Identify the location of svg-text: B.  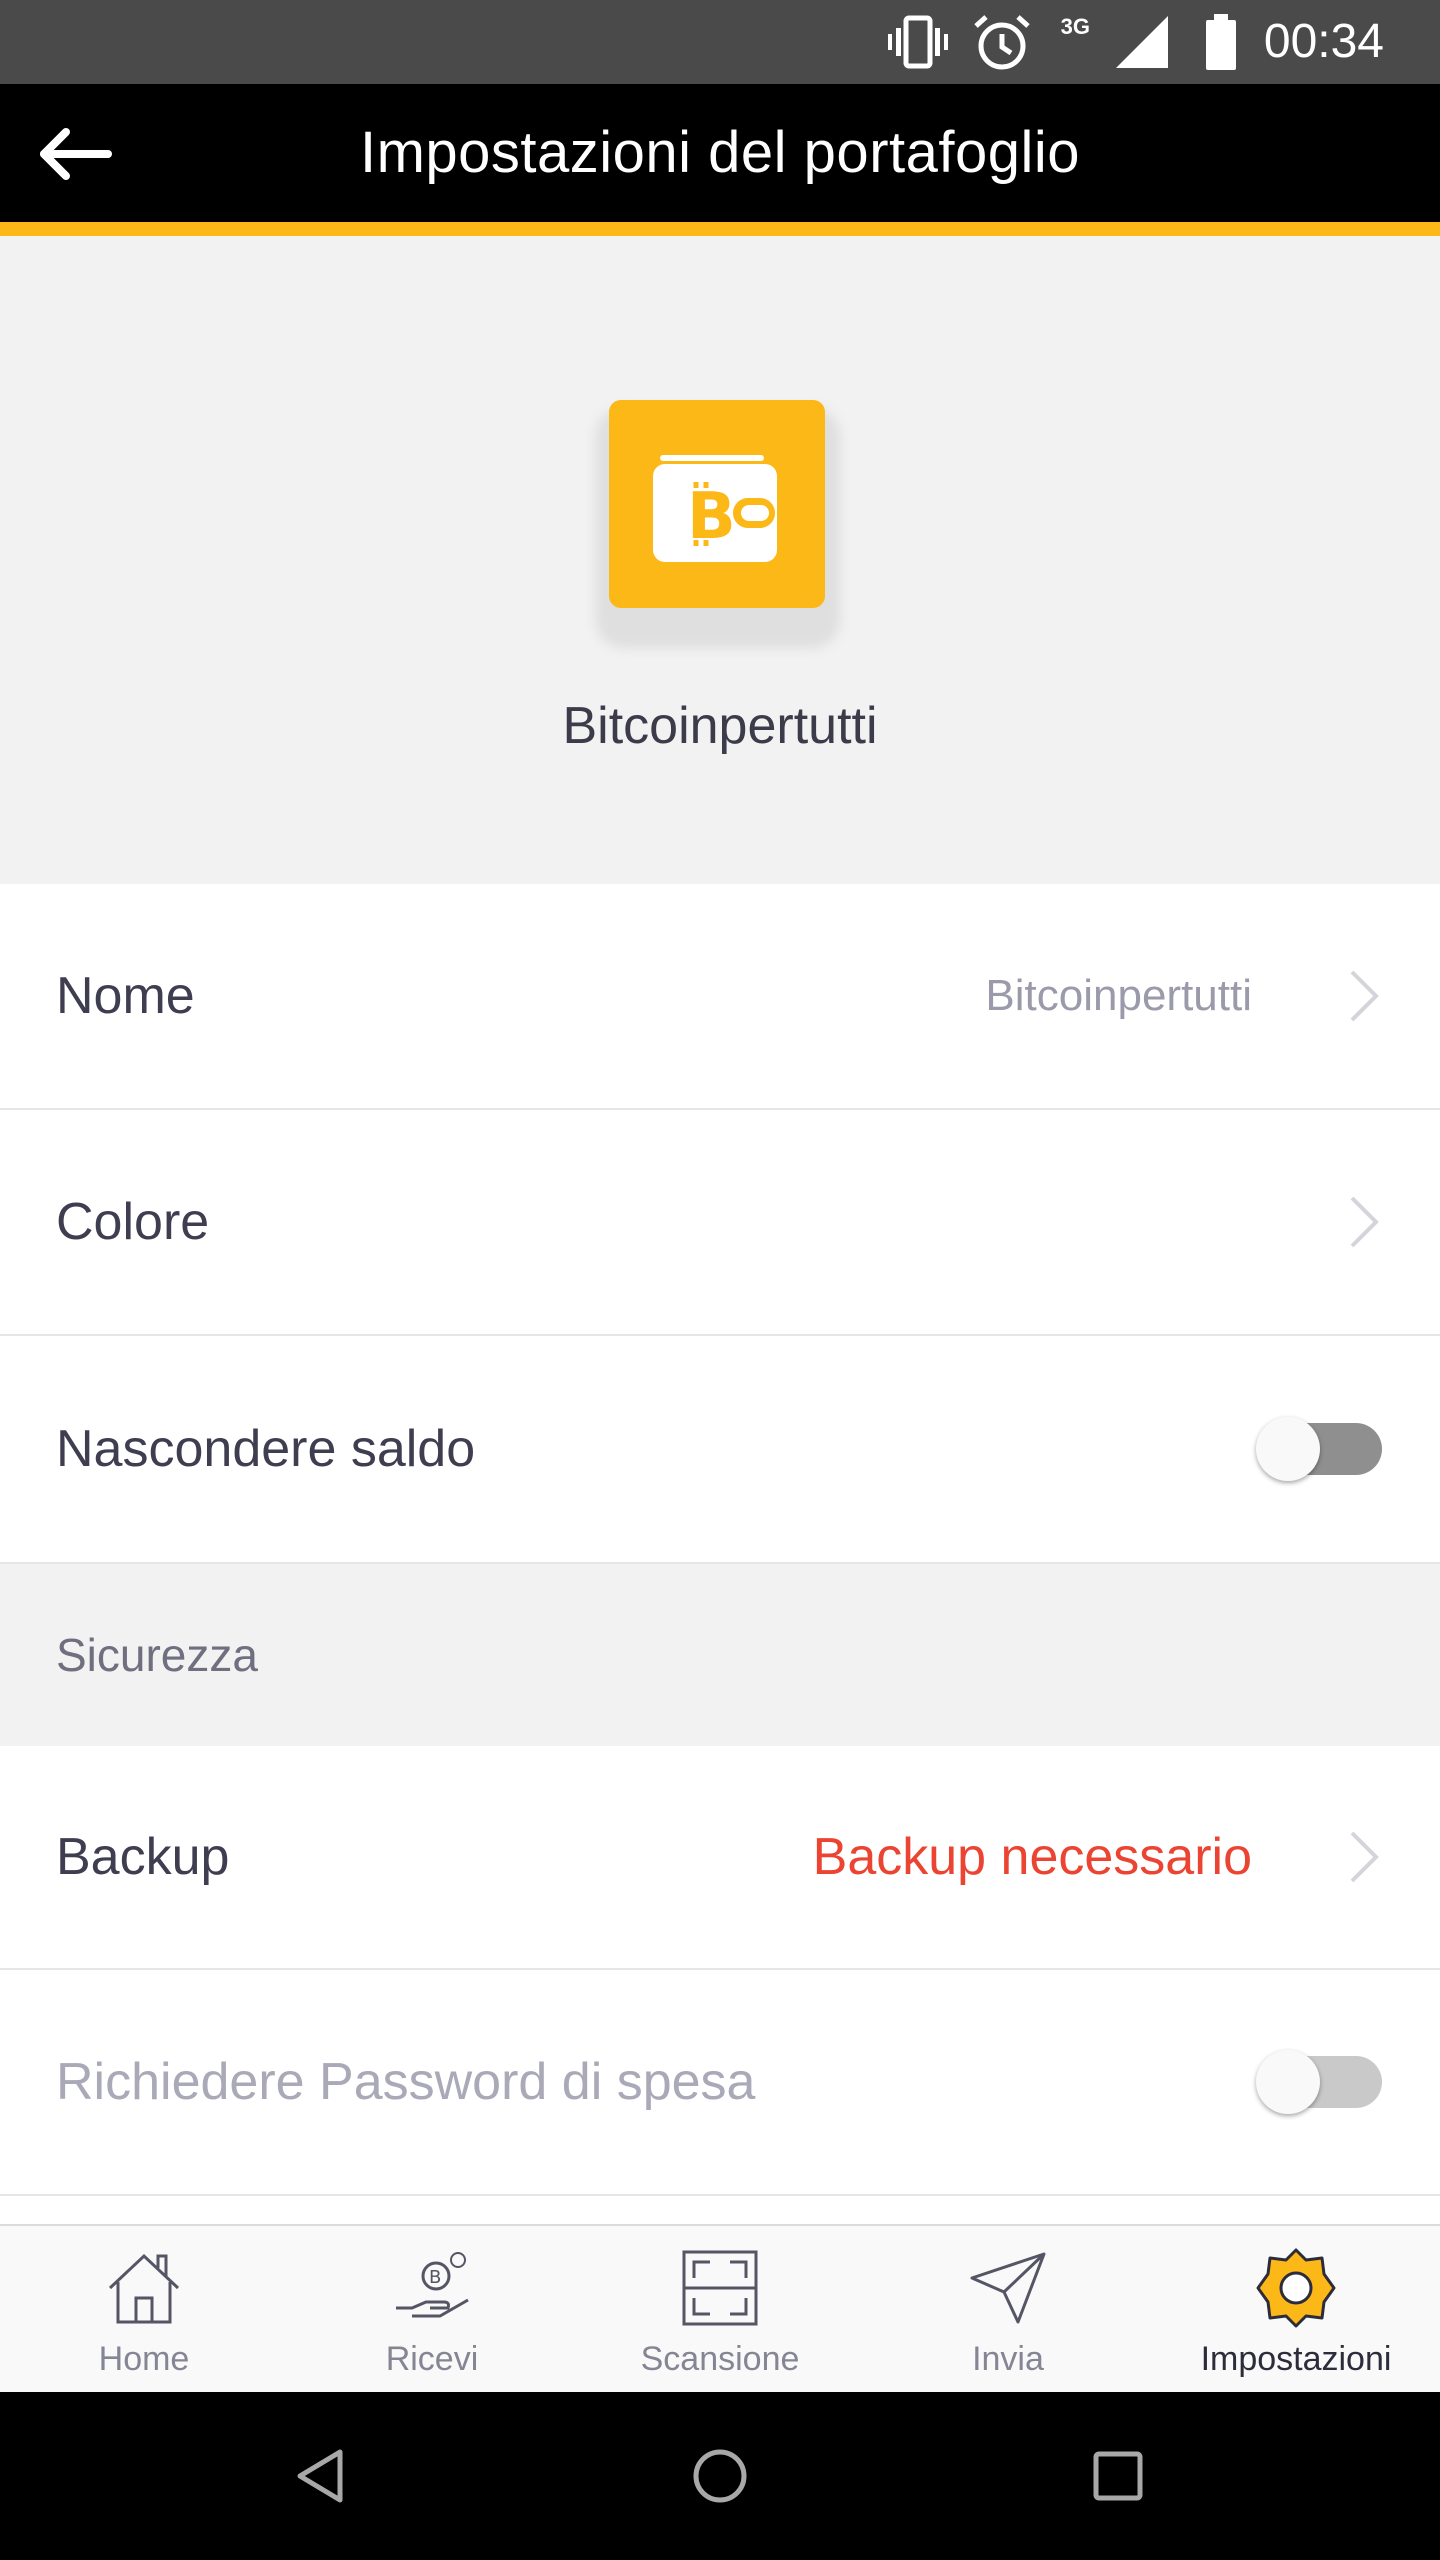
(435, 2277).